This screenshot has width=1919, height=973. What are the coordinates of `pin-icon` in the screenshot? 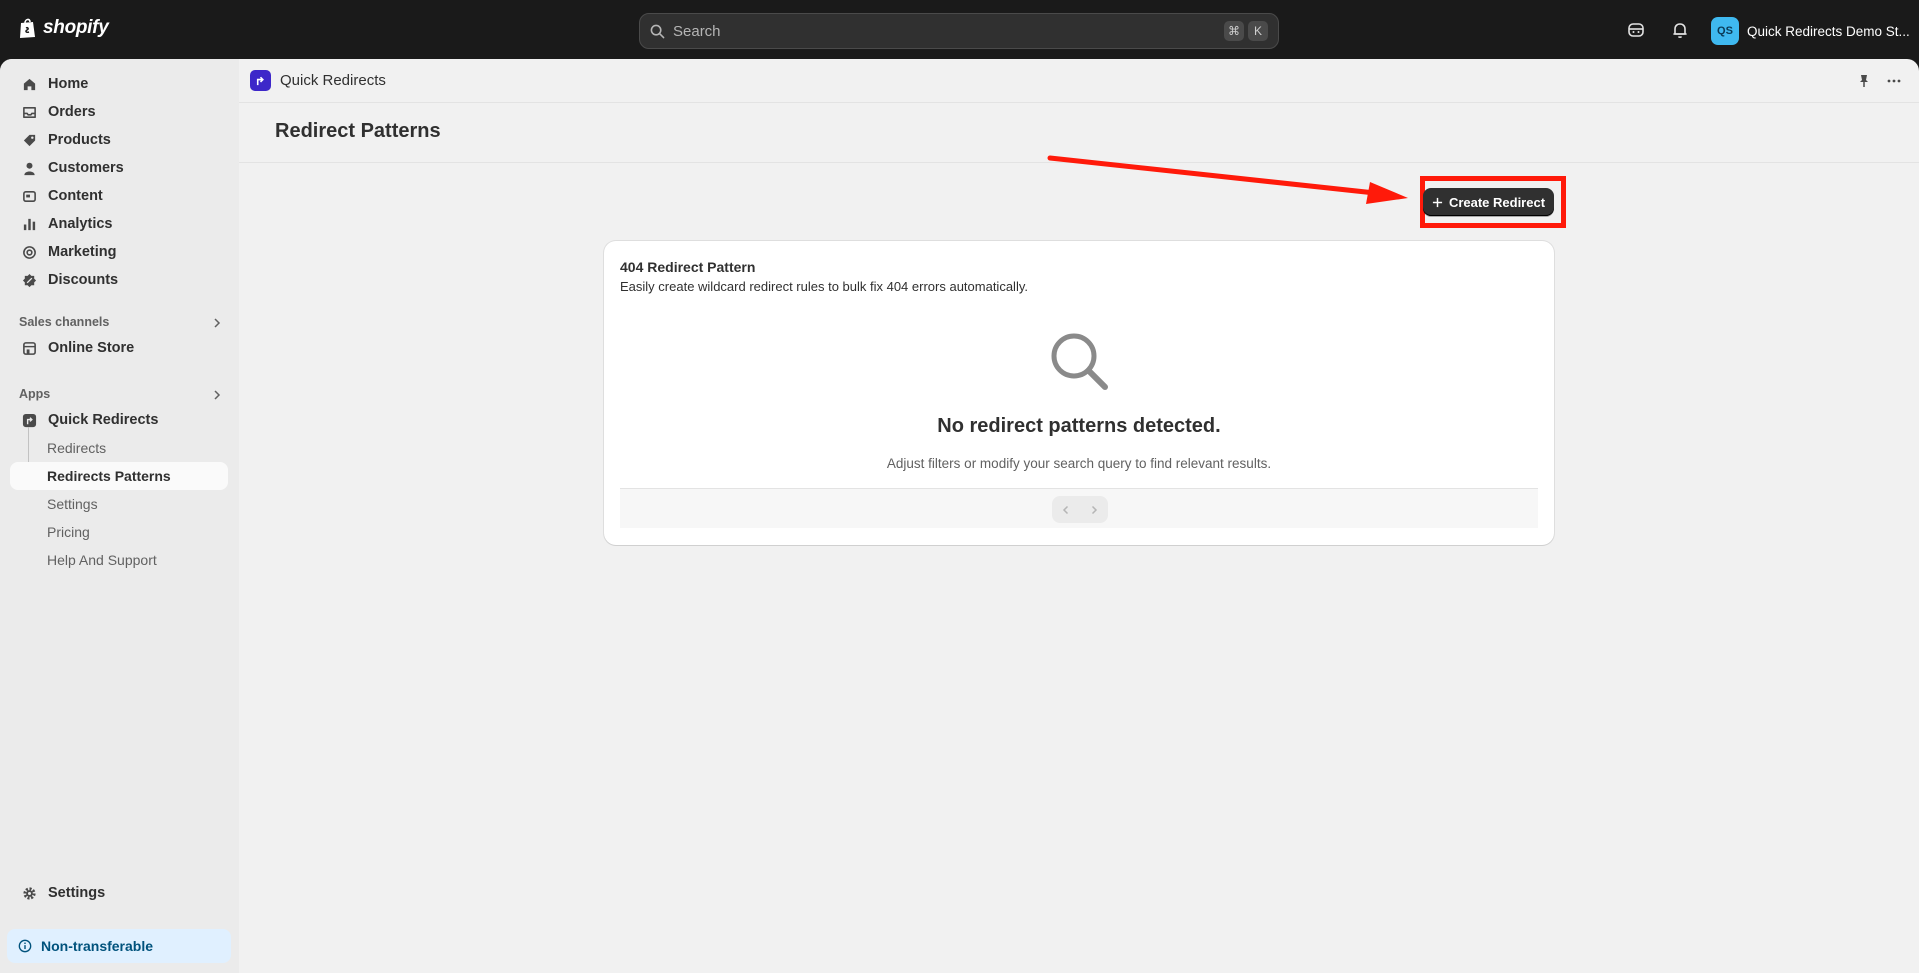 It's located at (1864, 81).